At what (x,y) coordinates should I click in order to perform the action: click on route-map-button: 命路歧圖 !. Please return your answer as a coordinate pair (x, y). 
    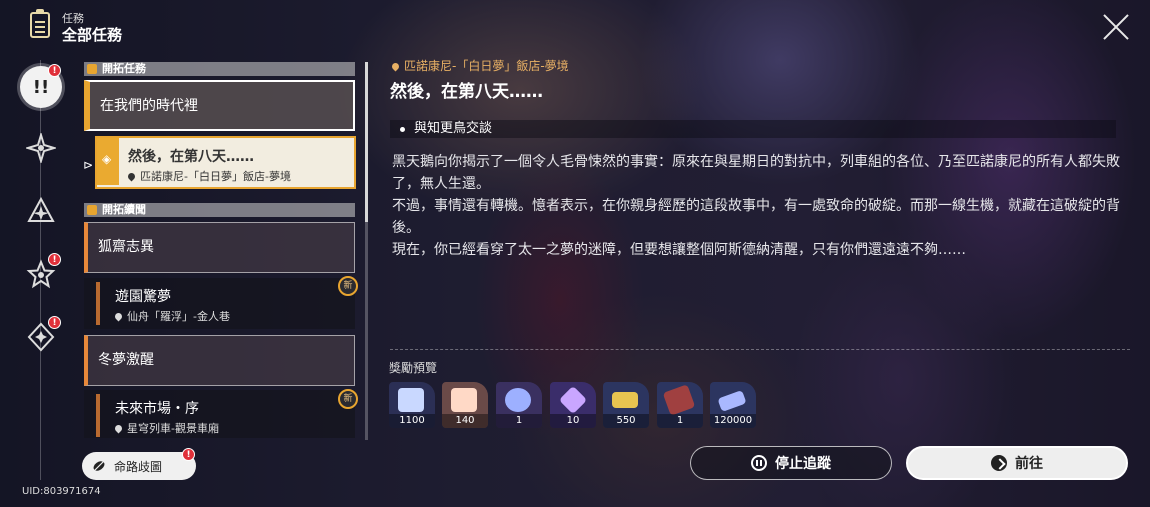
    Looking at the image, I should click on (139, 464).